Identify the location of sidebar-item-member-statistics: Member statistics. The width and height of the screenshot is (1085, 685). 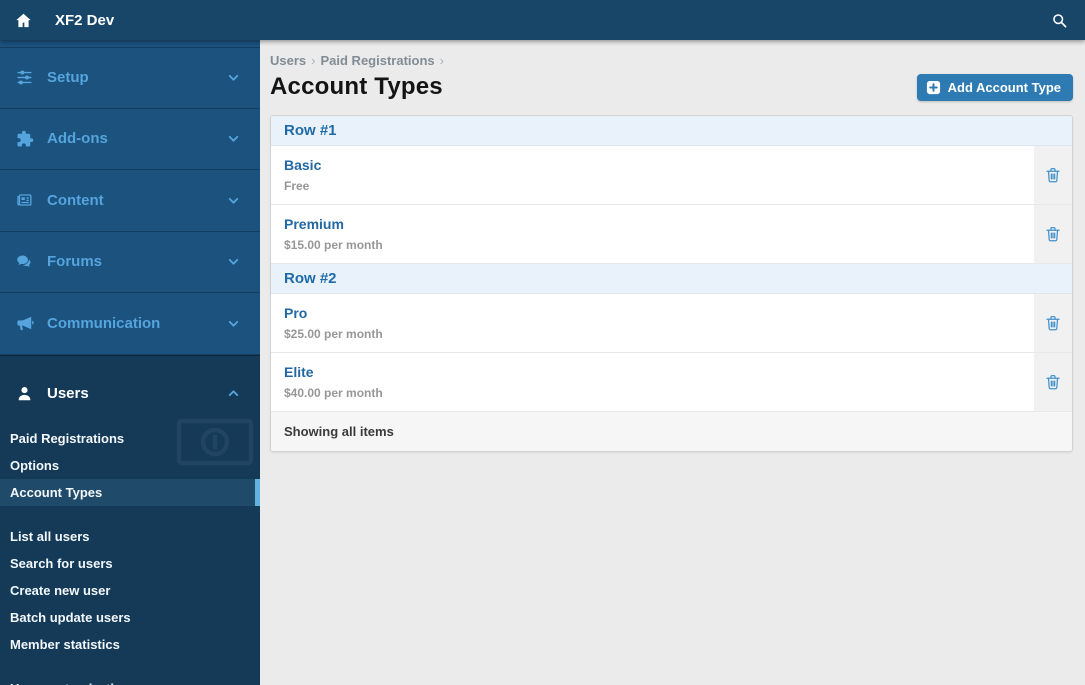
(130, 644).